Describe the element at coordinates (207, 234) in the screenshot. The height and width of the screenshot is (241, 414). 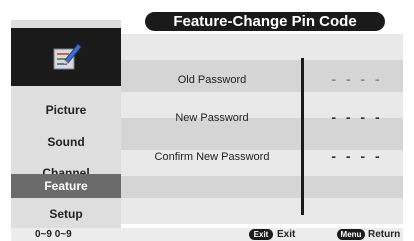
I see `footer-bar: 0~9 0~9 Exit Exit Menu Return` at that location.